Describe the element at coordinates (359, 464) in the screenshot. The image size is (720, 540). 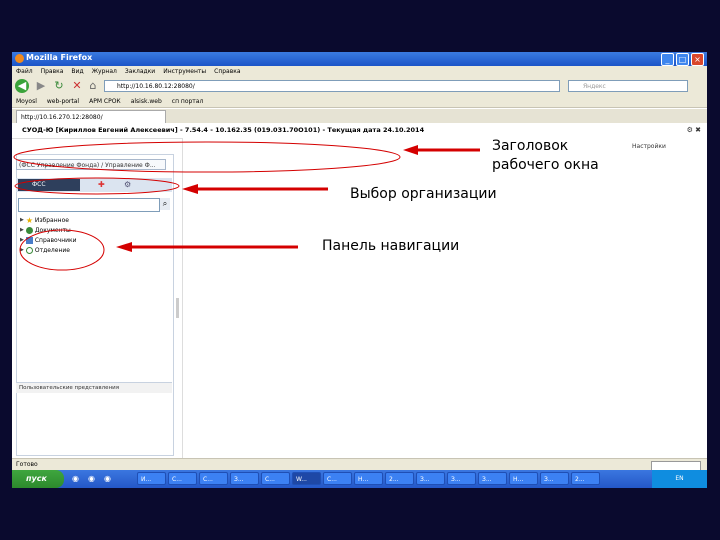
I see `status-bar: Готово` at that location.